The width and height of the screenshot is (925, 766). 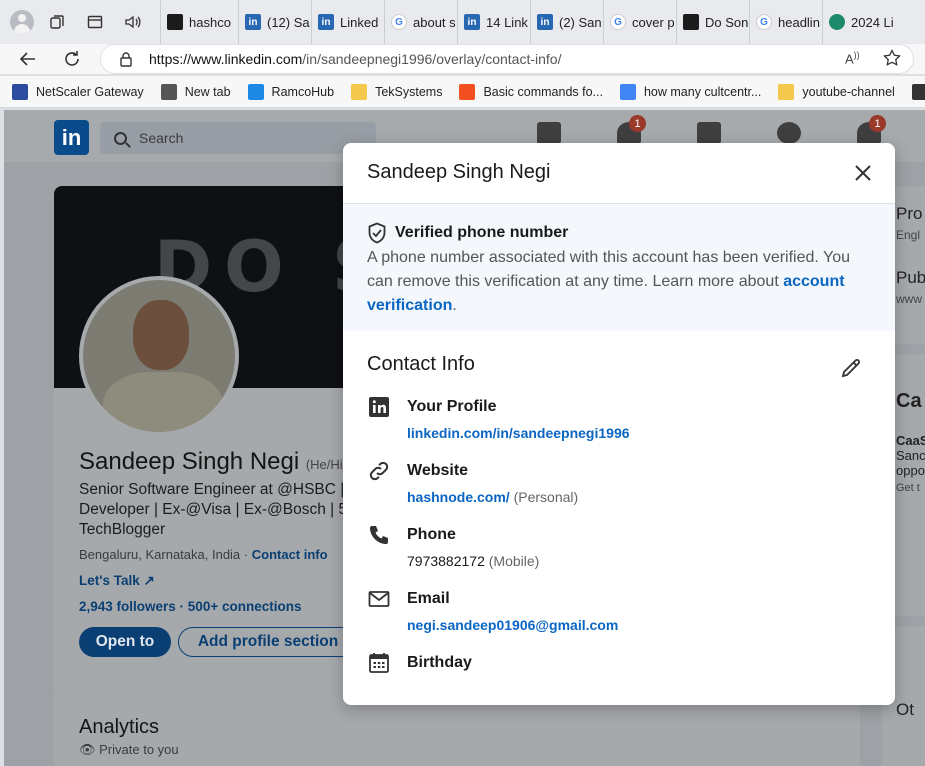 What do you see at coordinates (117, 581) in the screenshot?
I see `lets-talk-link: Let's Talk ↗` at bounding box center [117, 581].